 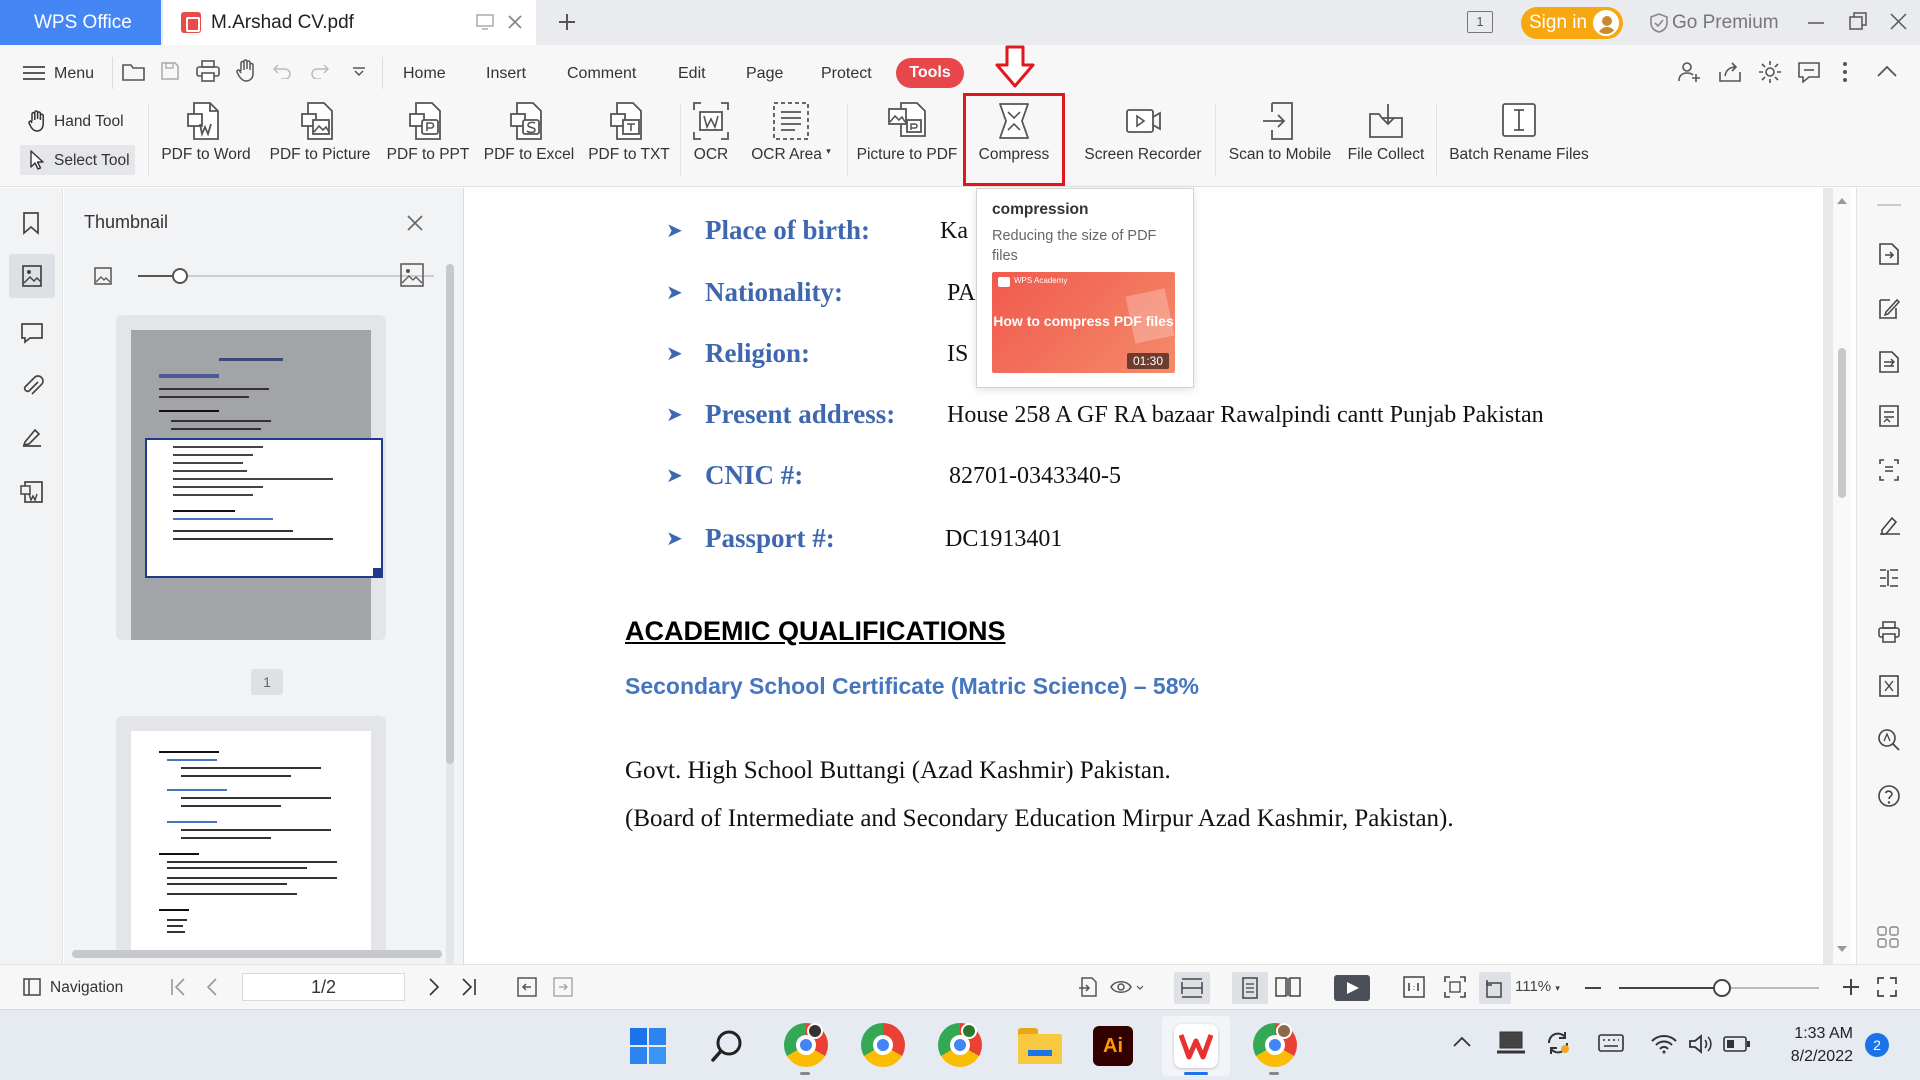 I want to click on thumbnail-rail-button, so click(x=32, y=276).